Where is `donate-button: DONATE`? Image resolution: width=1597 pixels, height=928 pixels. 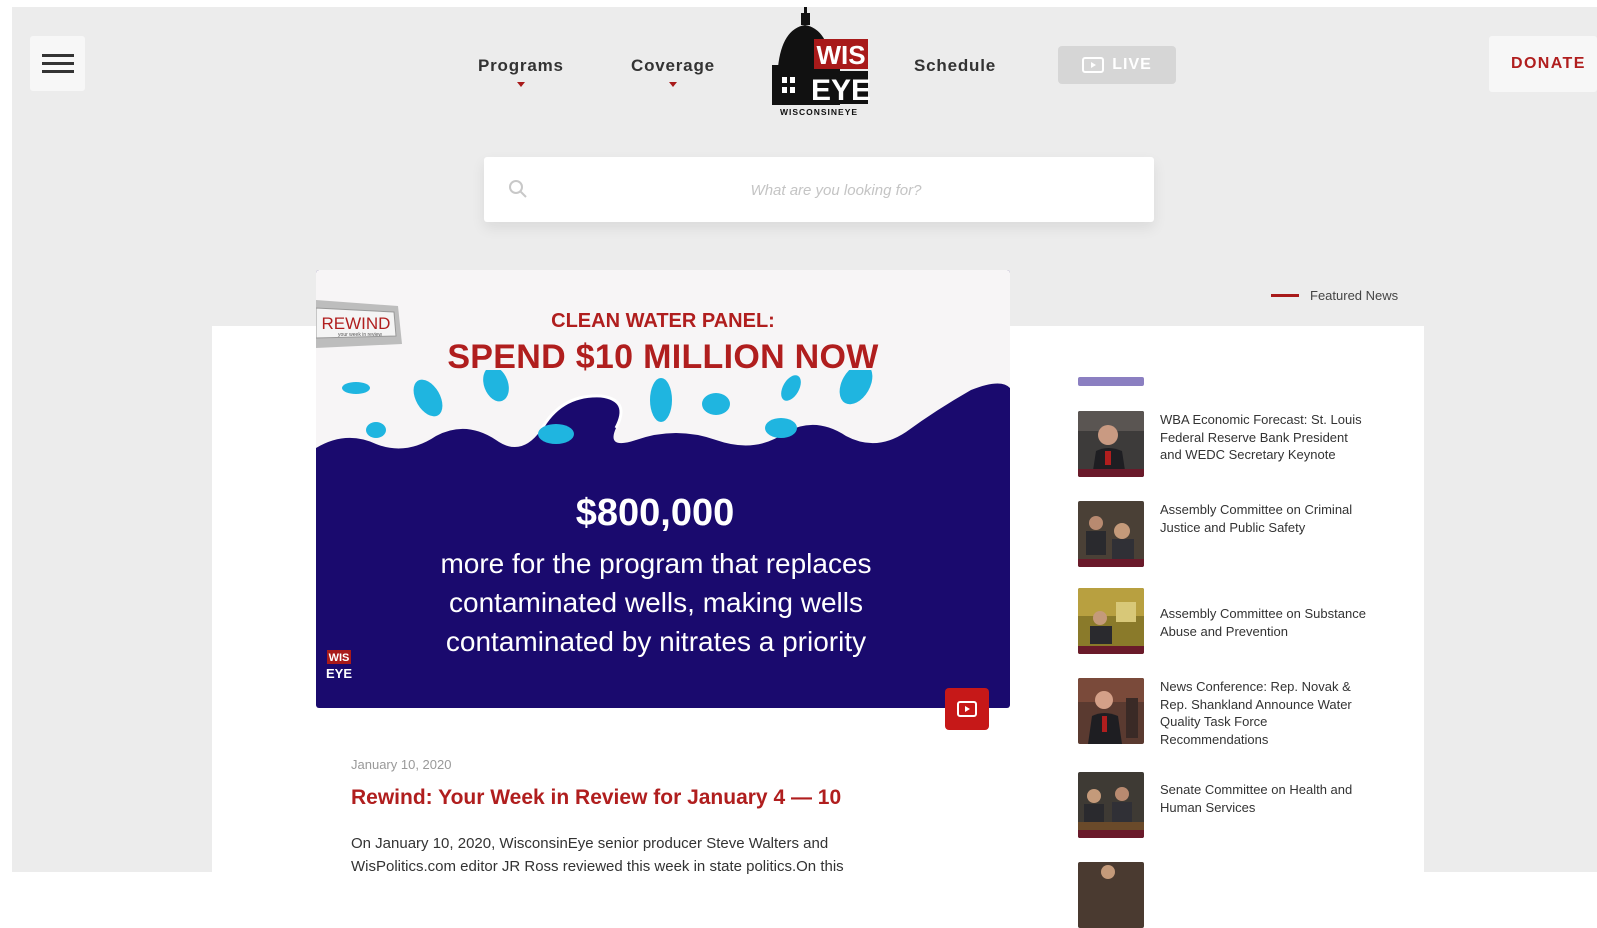
donate-button: DONATE is located at coordinates (1543, 64).